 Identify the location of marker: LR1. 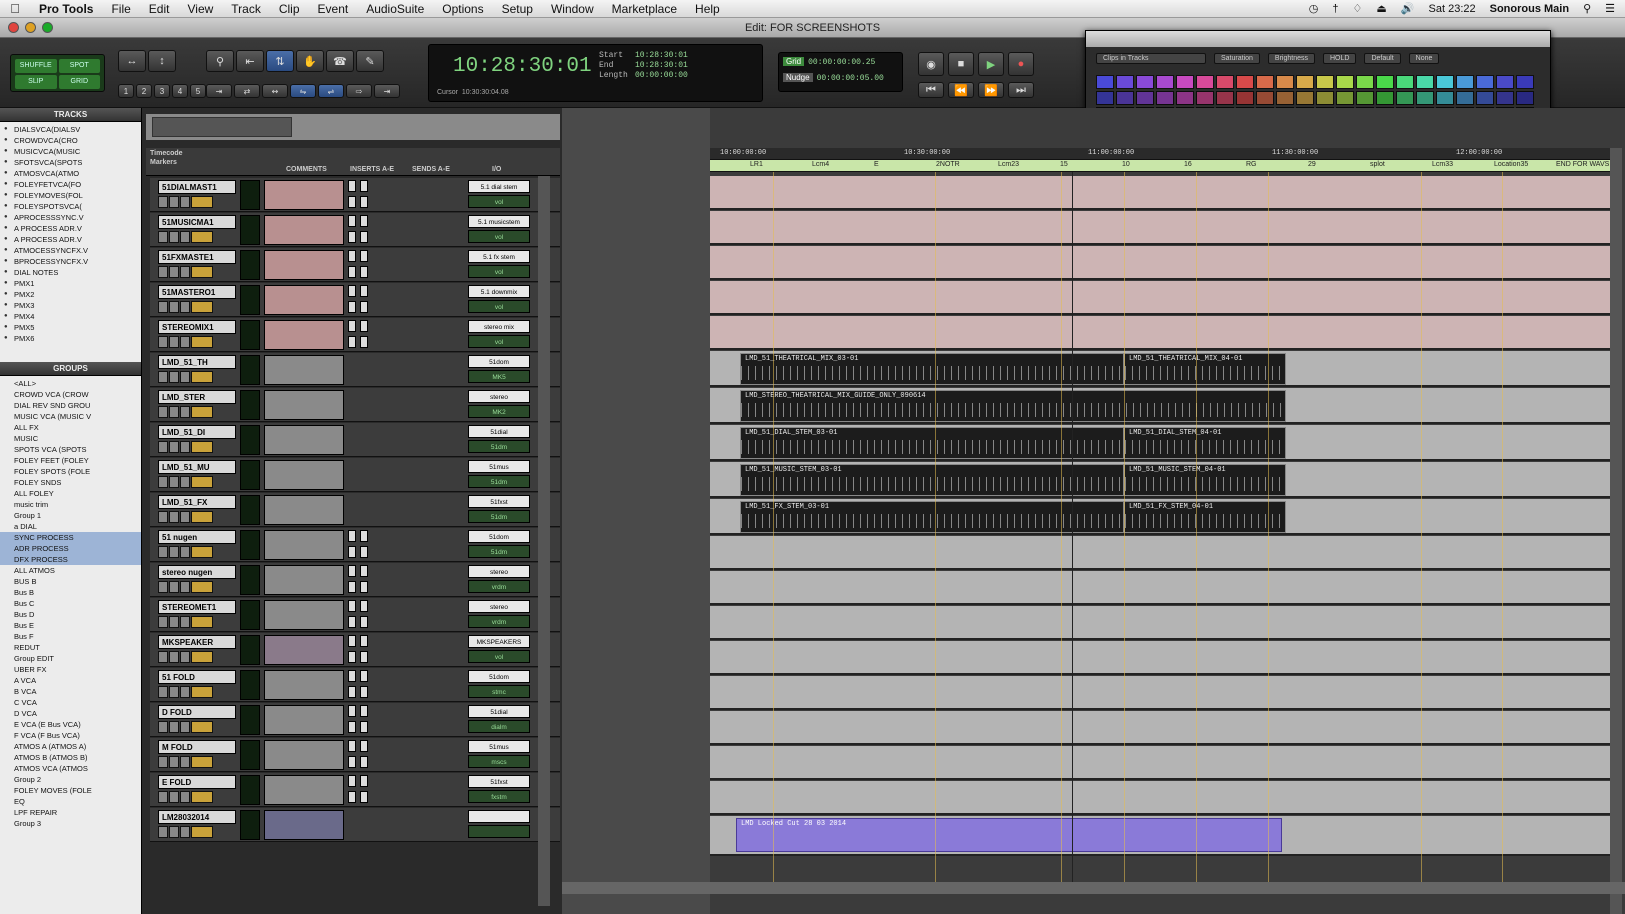
(756, 164).